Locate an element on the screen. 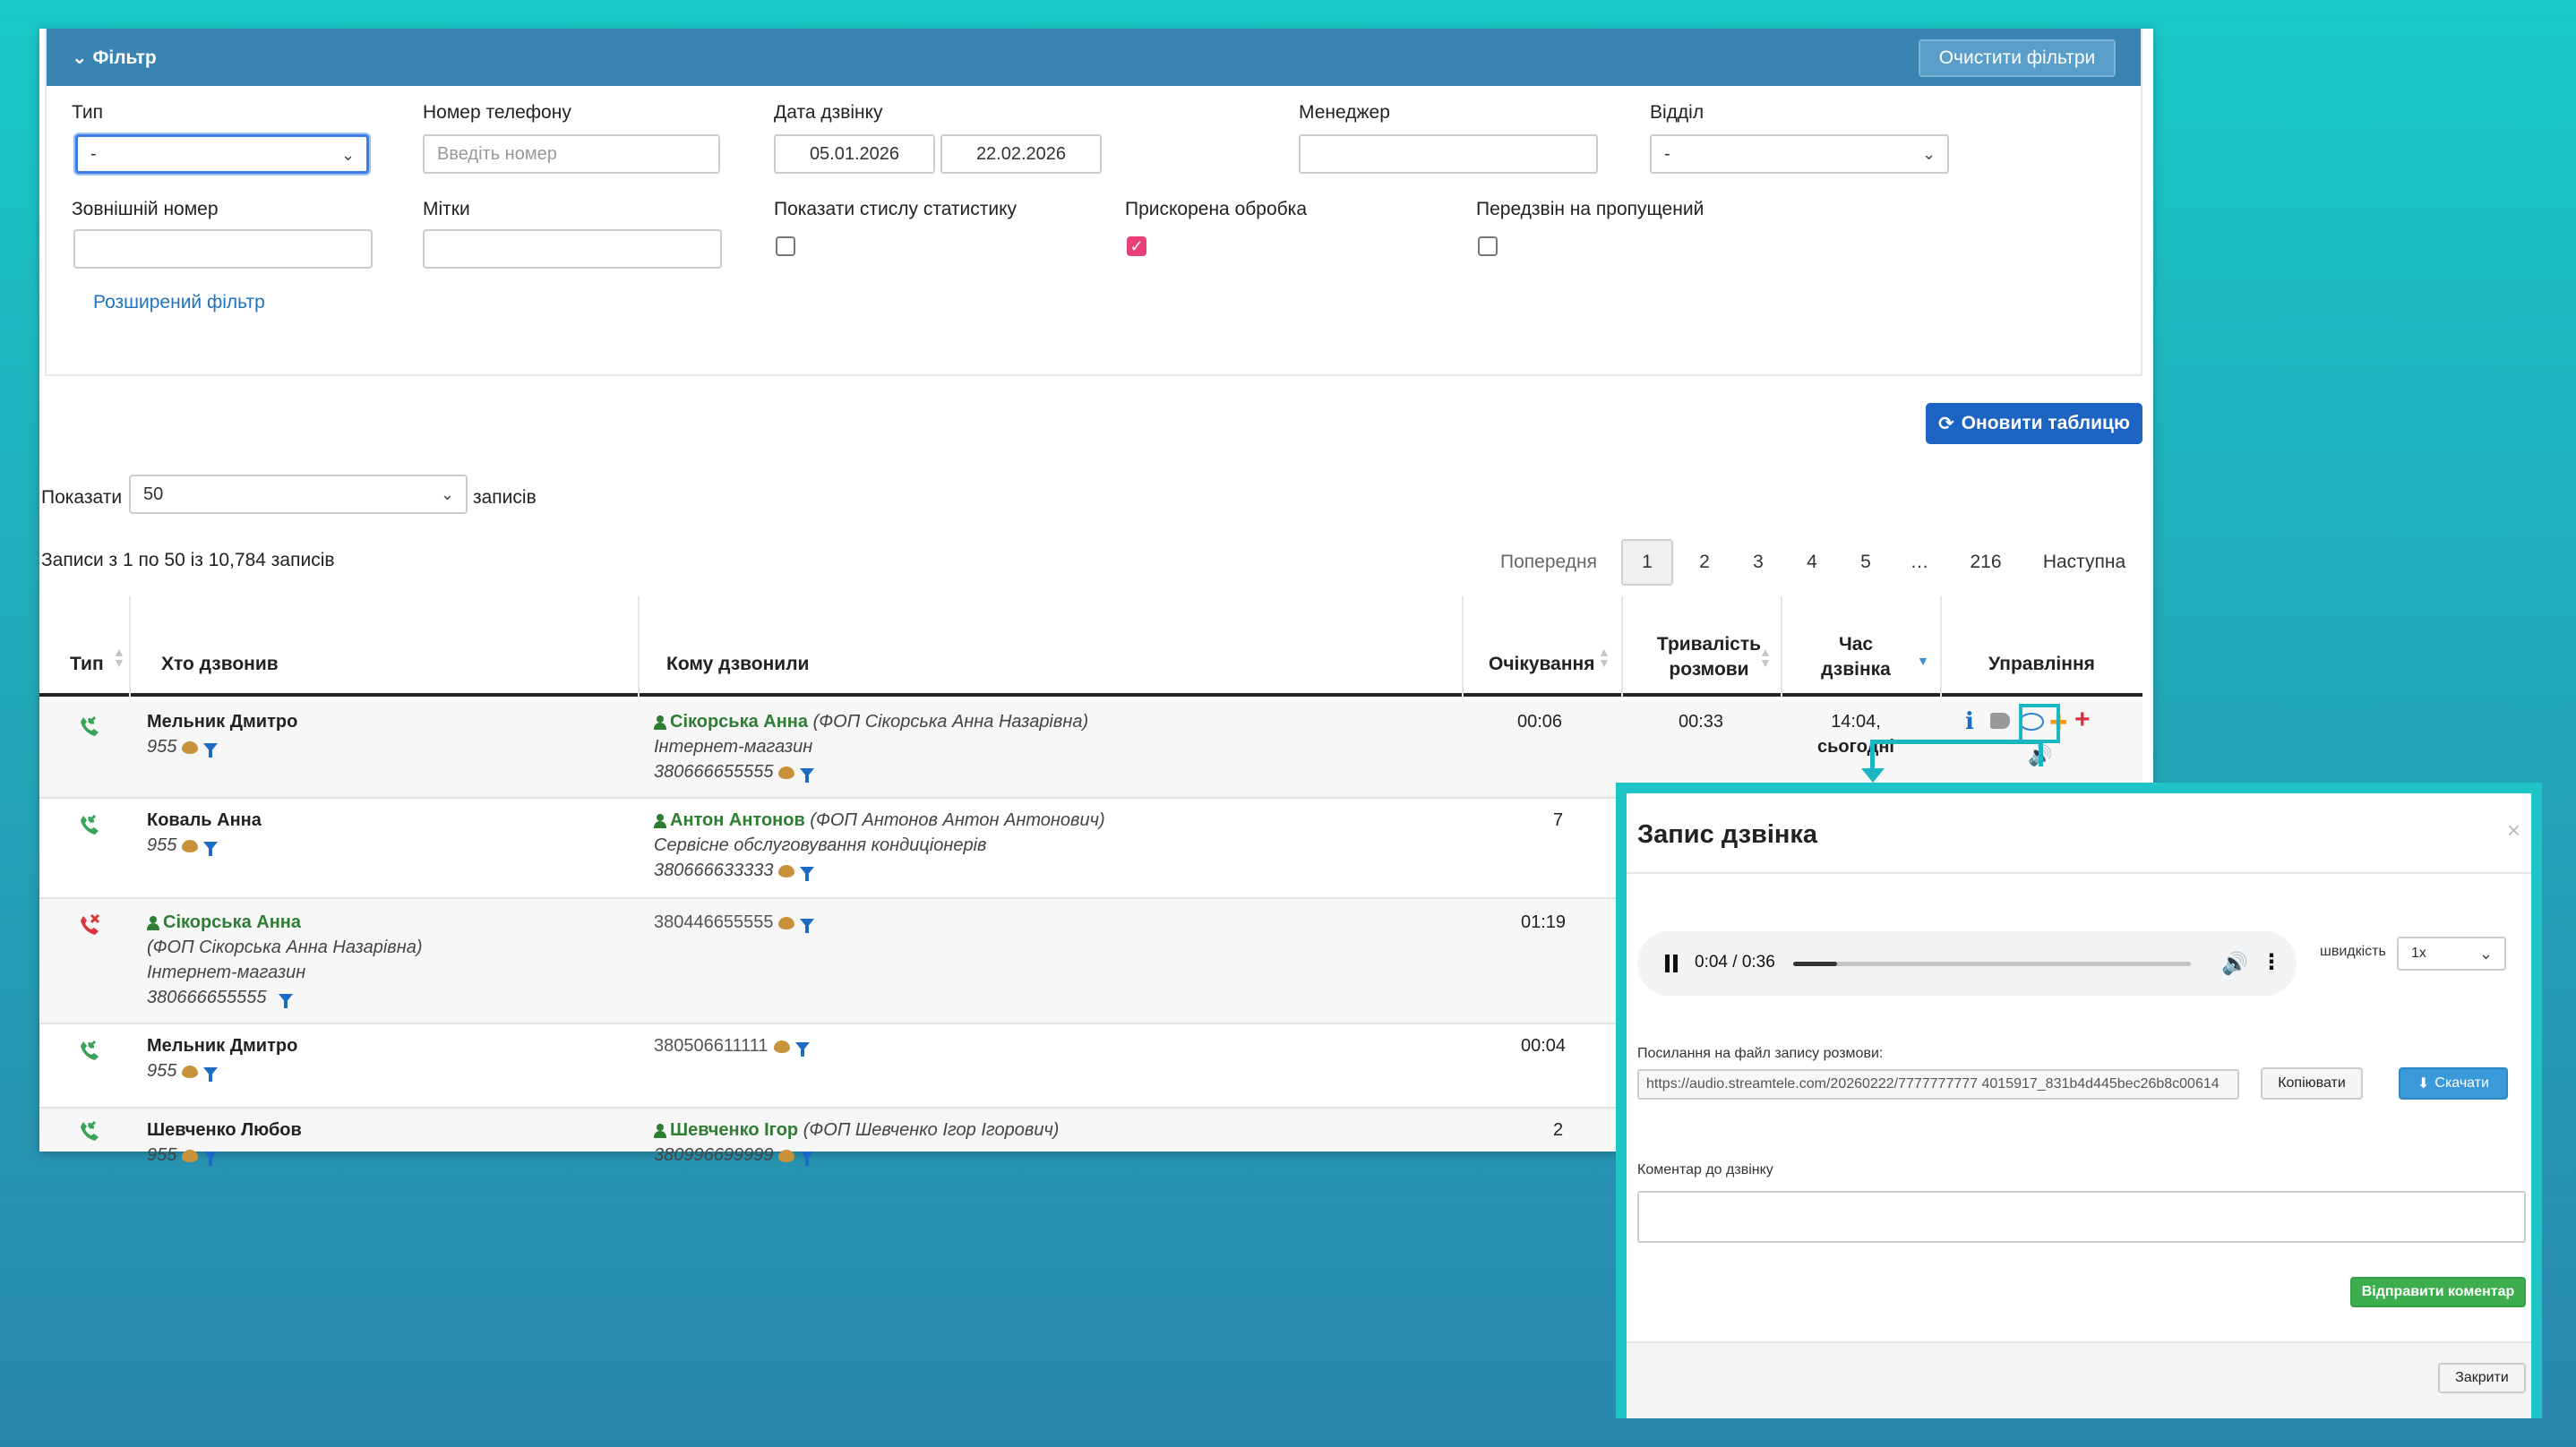 The width and height of the screenshot is (2576, 1447). next-page-button: Наступна is located at coordinates (2084, 562).